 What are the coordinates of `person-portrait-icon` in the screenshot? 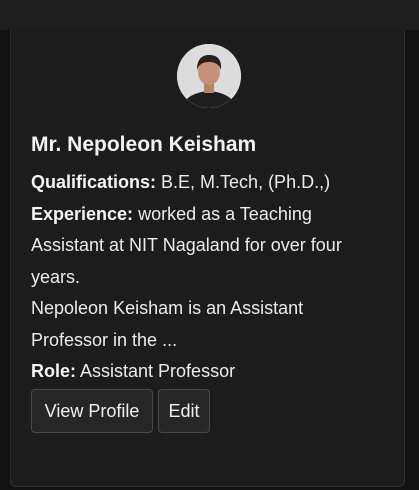 It's located at (209, 76).